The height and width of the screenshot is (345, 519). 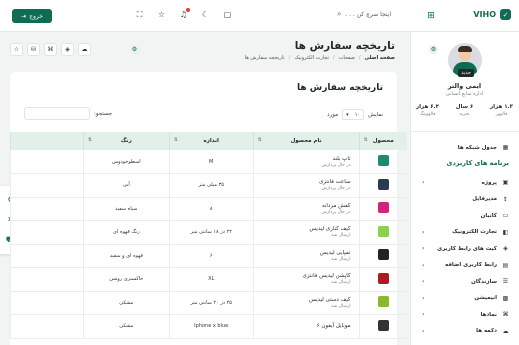 What do you see at coordinates (368, 14) in the screenshot?
I see `search-placeholder: اینجا سرچ کن . . .` at bounding box center [368, 14].